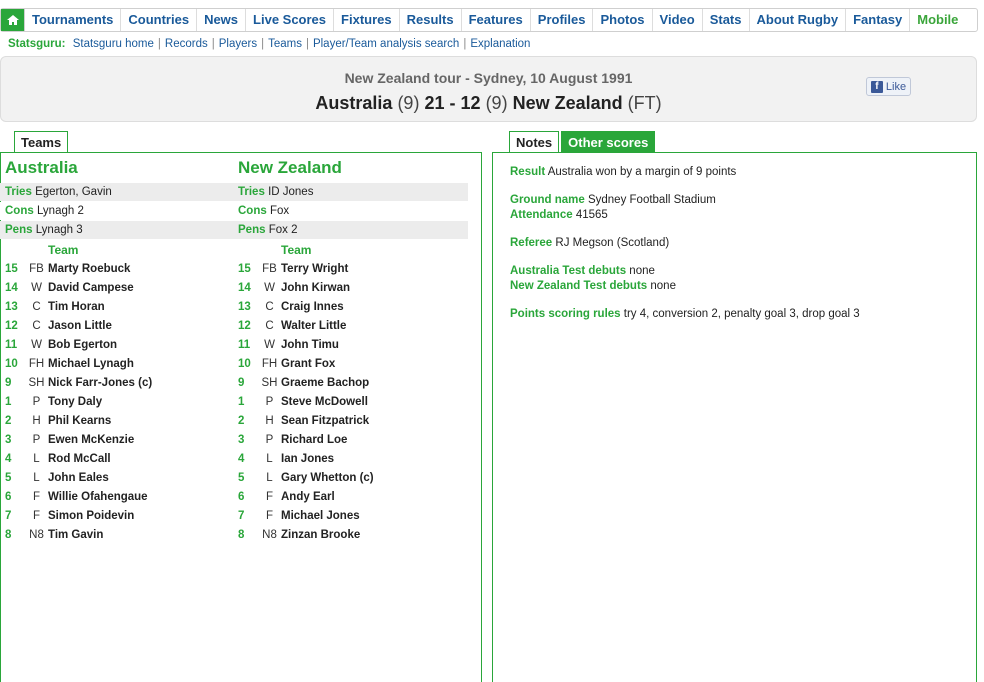 This screenshot has width=984, height=682. Describe the element at coordinates (291, 192) in the screenshot. I see `away-tries: ID Jones` at that location.